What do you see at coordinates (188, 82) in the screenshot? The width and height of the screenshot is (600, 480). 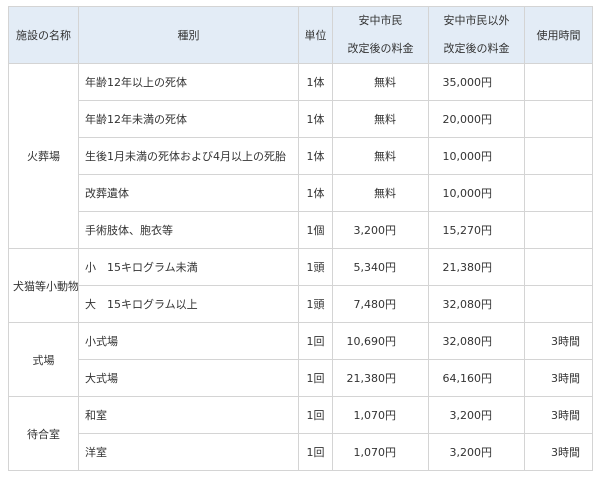 I see `type-cell: 年齢12年以上の死体` at bounding box center [188, 82].